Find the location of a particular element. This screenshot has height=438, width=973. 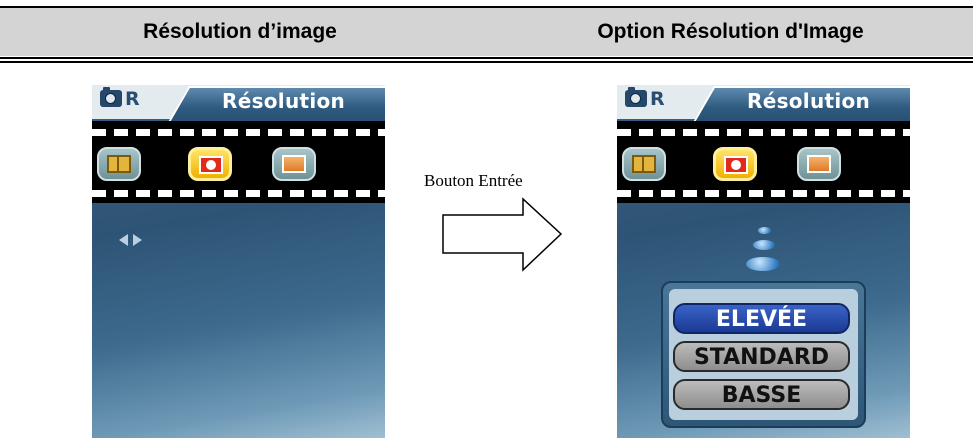

header-rule-double is located at coordinates (486, 62).